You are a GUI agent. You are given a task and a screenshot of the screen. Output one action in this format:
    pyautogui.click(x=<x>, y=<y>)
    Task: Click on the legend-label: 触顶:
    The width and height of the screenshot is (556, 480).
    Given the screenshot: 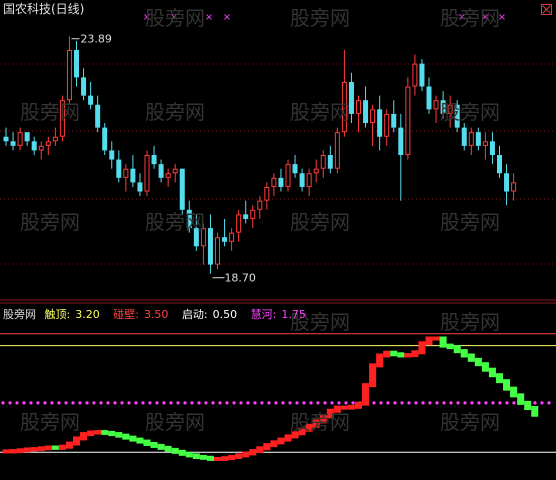 What is the action you would take?
    pyautogui.click(x=57, y=314)
    